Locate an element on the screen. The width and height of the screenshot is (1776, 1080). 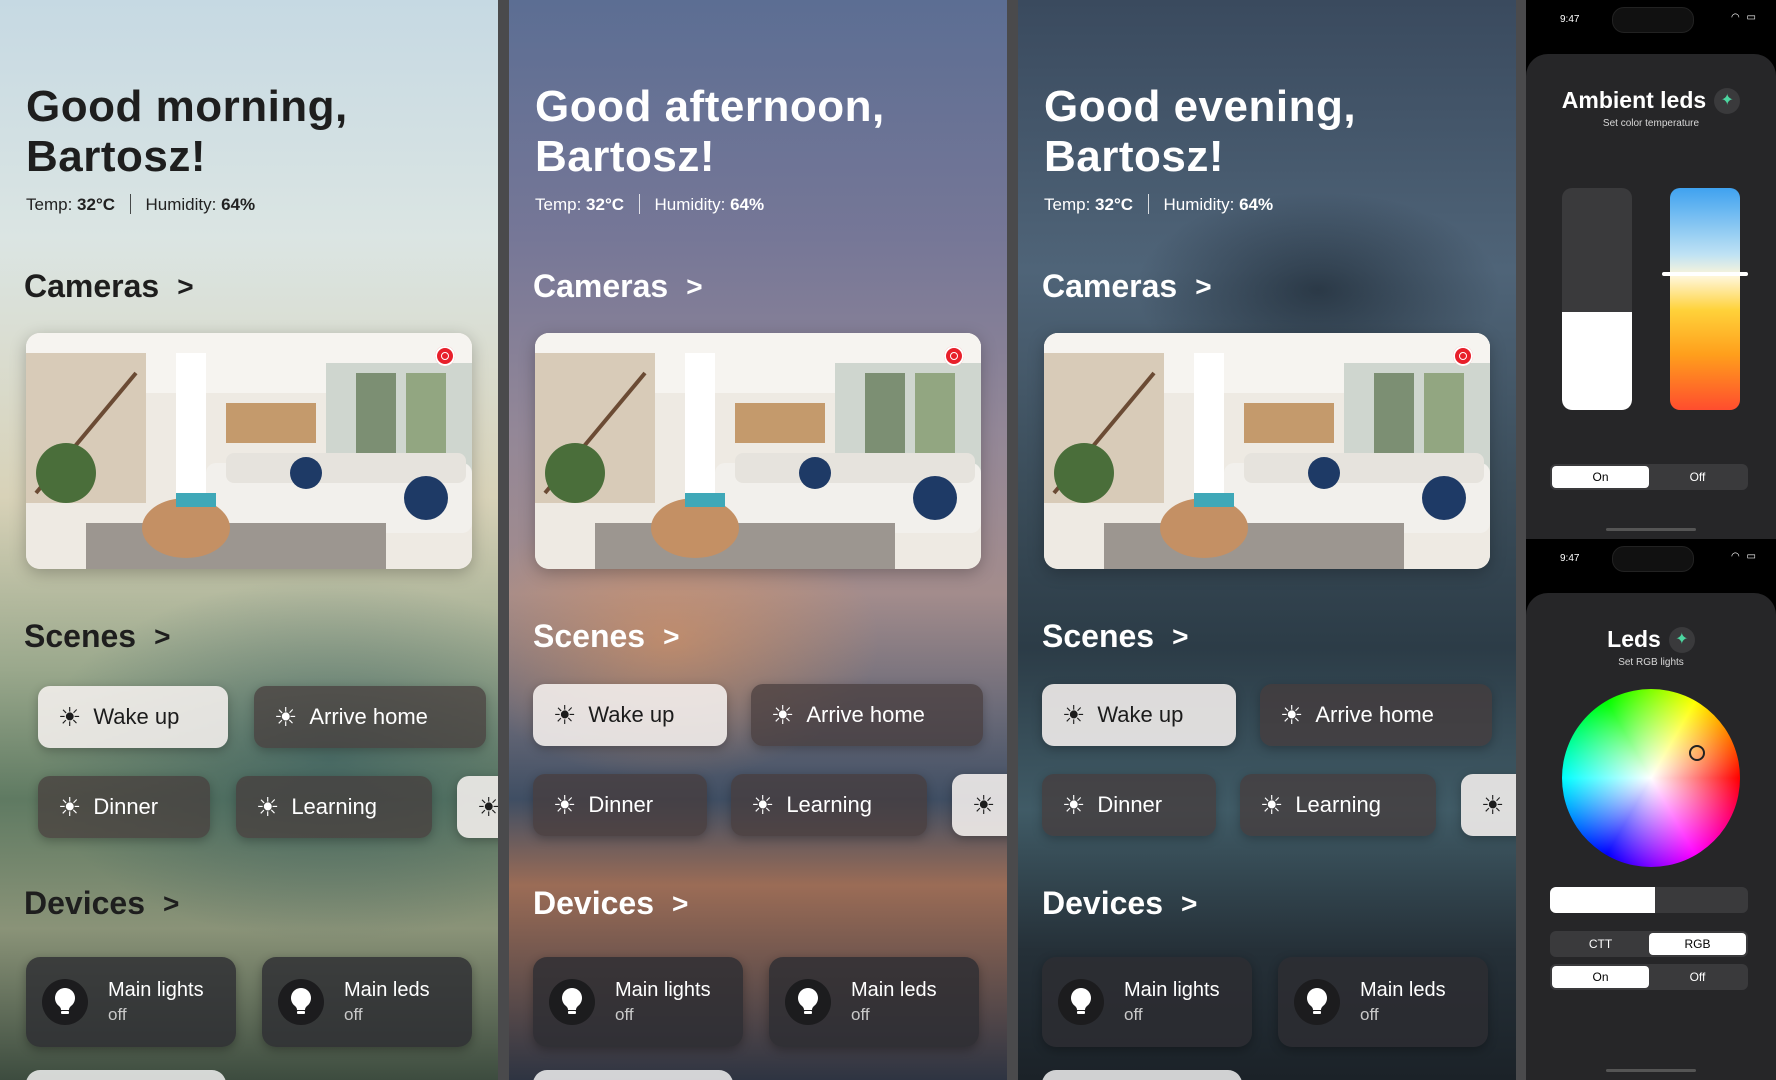
humidity-label: Humidity: is located at coordinates (1199, 204).